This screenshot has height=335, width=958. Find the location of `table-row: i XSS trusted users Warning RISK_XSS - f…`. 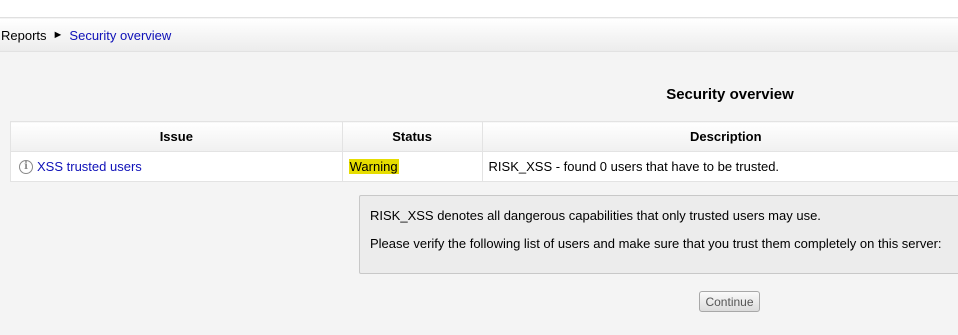

table-row: i XSS trusted users Warning RISK_XSS - f… is located at coordinates (484, 166).